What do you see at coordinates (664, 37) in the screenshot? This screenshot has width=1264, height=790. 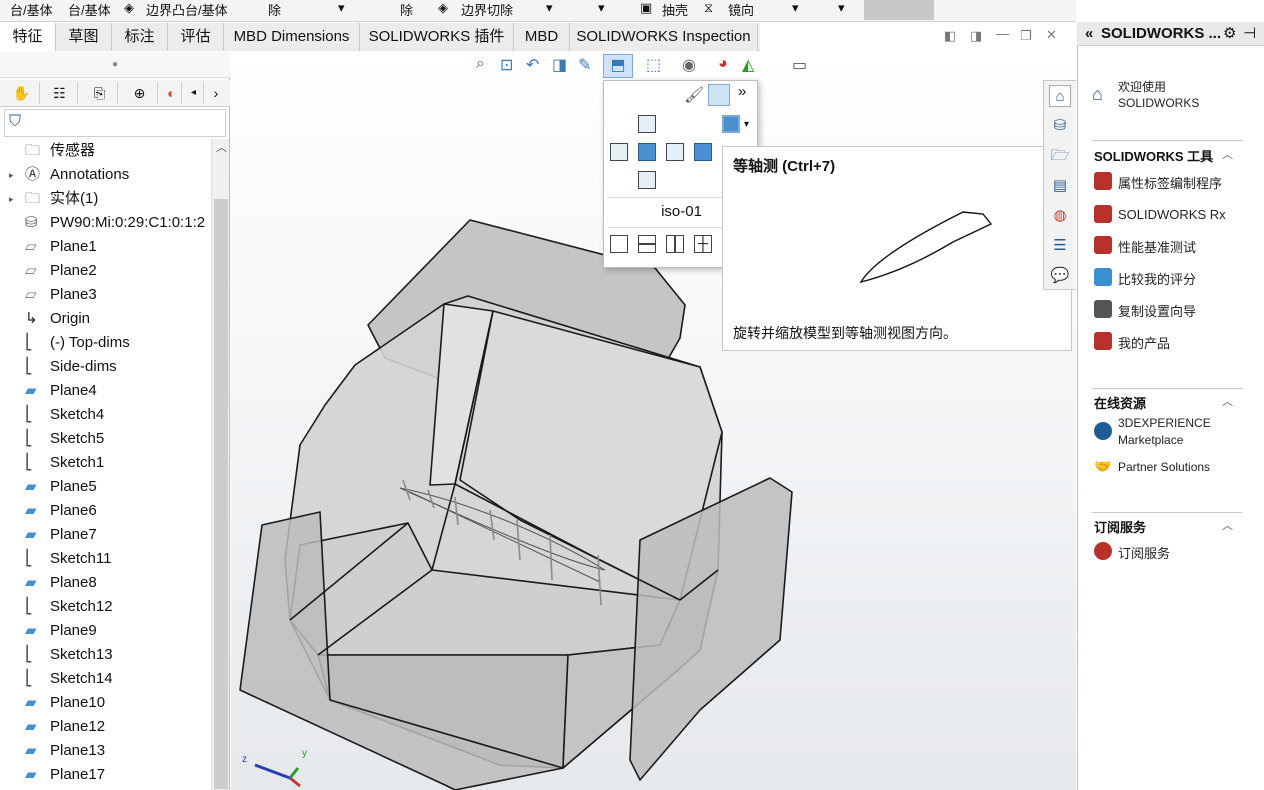 I see `tab-inspection: SOLIDWORKS Inspection` at bounding box center [664, 37].